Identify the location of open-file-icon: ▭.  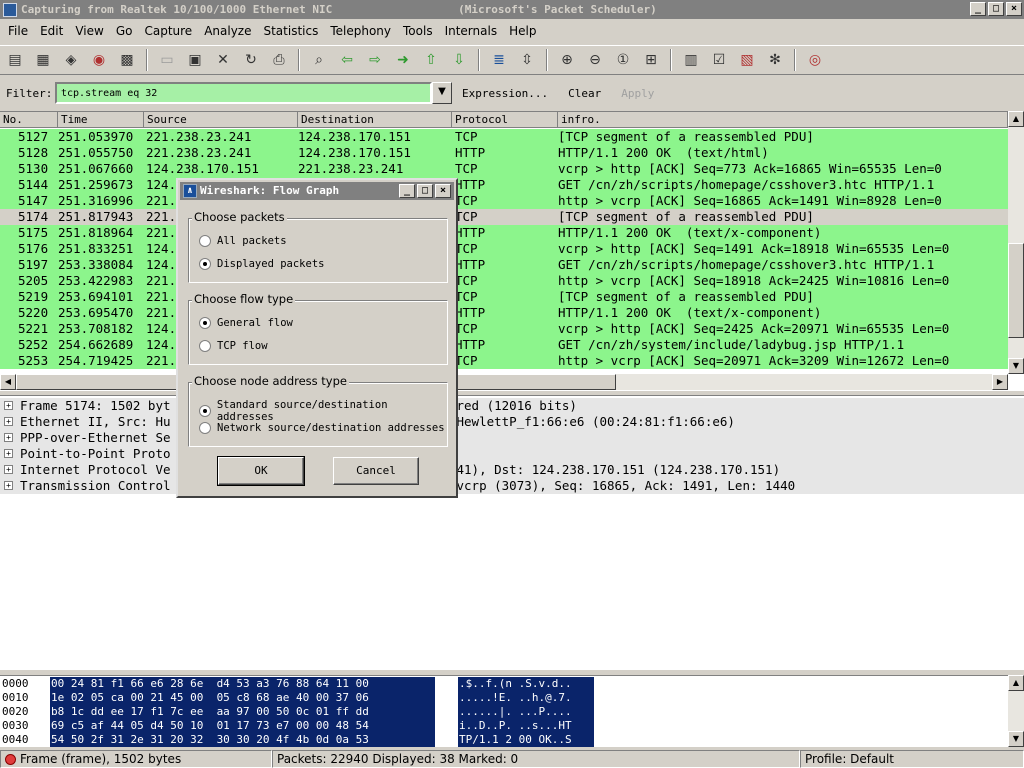
(167, 60).